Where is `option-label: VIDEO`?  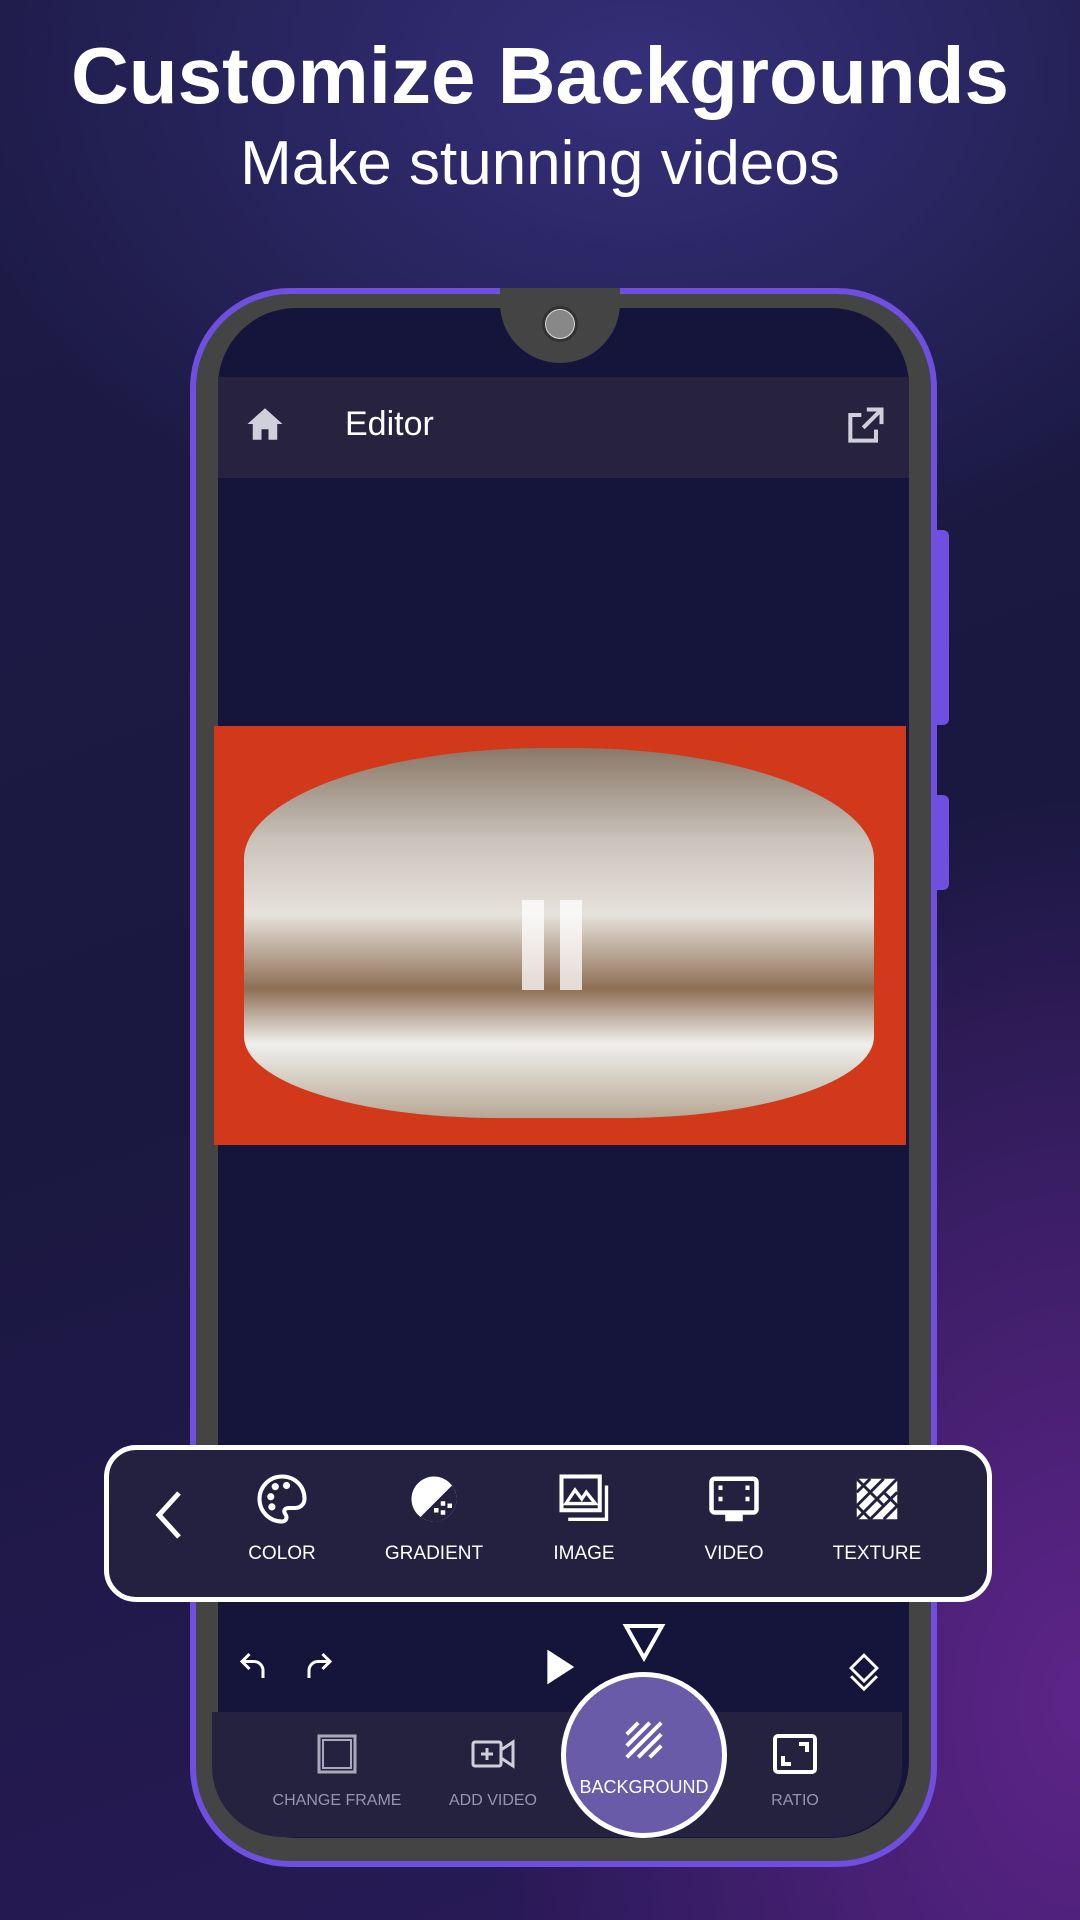
option-label: VIDEO is located at coordinates (734, 1553).